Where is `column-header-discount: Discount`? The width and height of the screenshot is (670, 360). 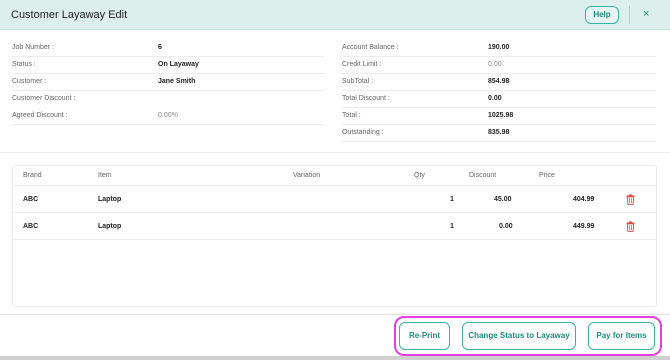
column-header-discount: Discount is located at coordinates (483, 175).